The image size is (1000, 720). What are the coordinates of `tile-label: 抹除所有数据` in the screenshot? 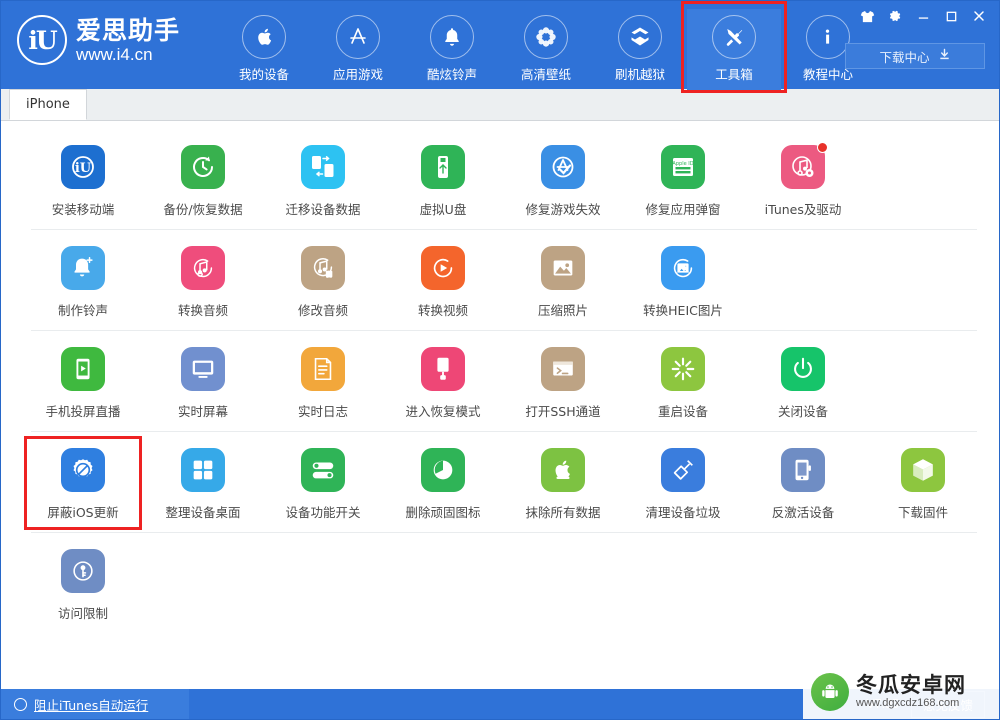 It's located at (563, 512).